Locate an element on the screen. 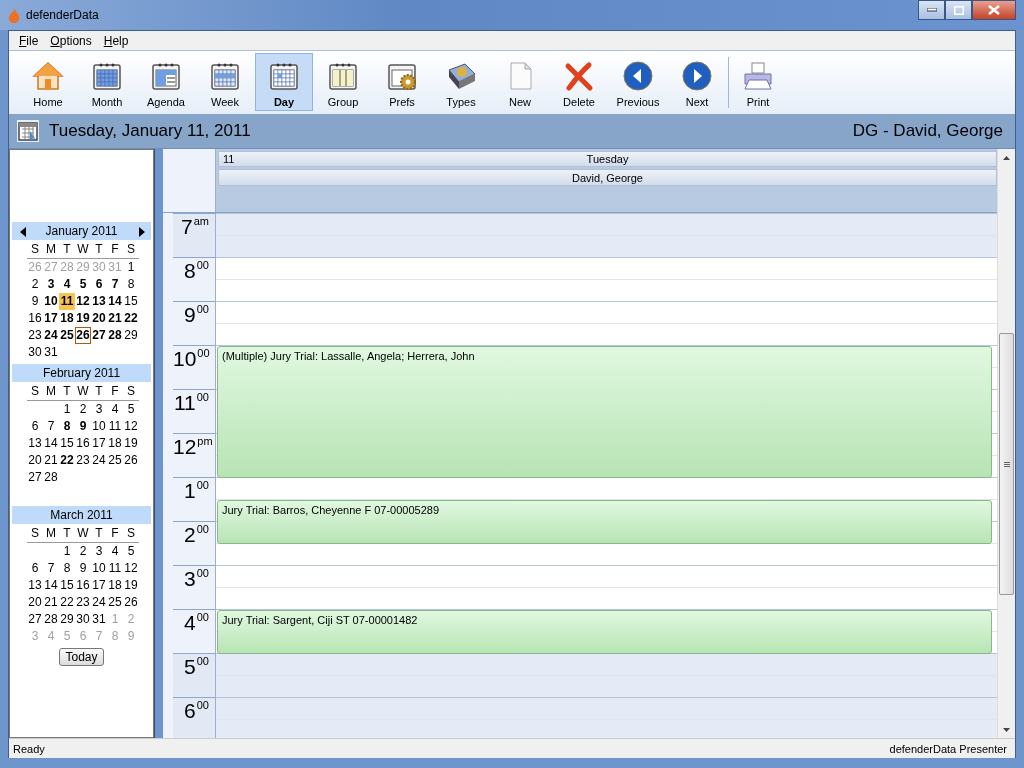 This screenshot has width=1024, height=768. calendar-day: 11 is located at coordinates (115, 426).